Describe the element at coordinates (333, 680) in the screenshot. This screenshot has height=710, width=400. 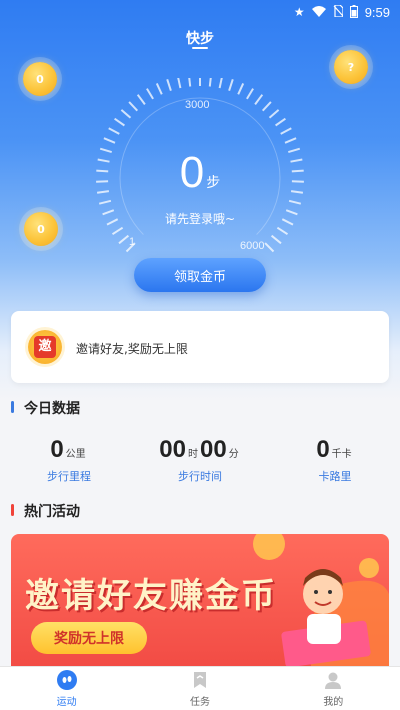
I see `user-icon` at that location.